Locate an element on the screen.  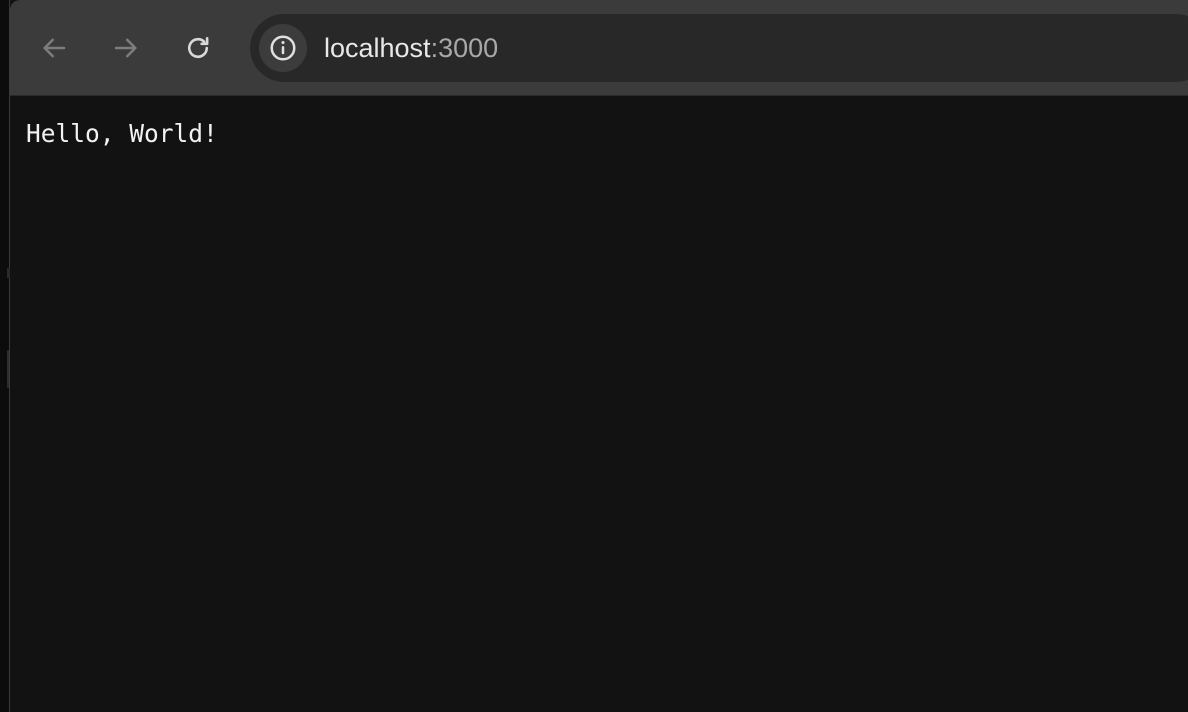
url-text: localhost:3000 is located at coordinates (411, 48).